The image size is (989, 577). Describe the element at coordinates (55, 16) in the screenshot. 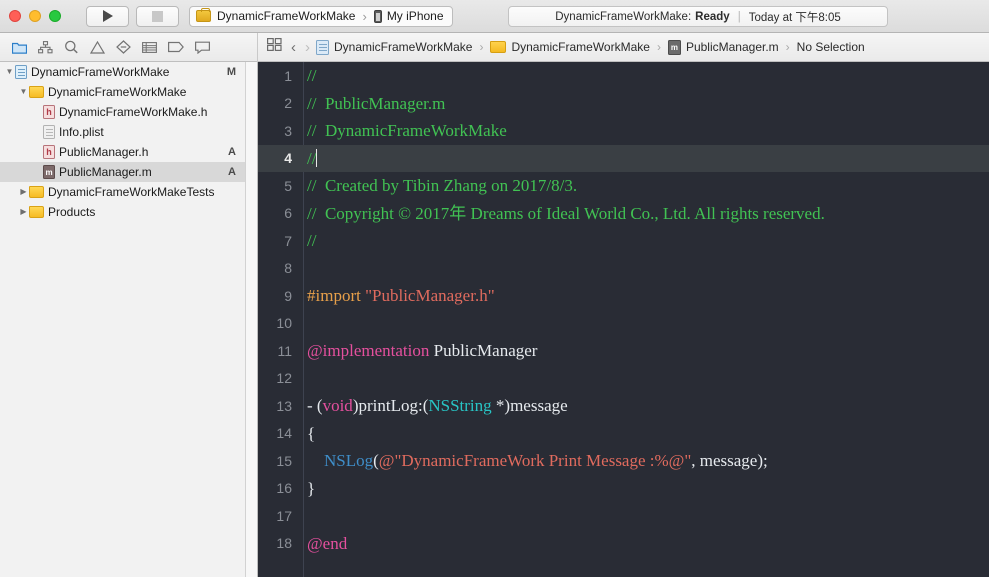

I see `zoom-icon` at that location.